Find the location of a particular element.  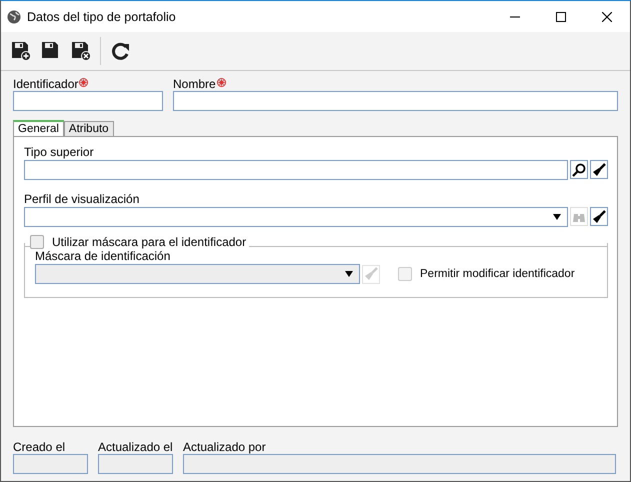

close-icon is located at coordinates (607, 17).